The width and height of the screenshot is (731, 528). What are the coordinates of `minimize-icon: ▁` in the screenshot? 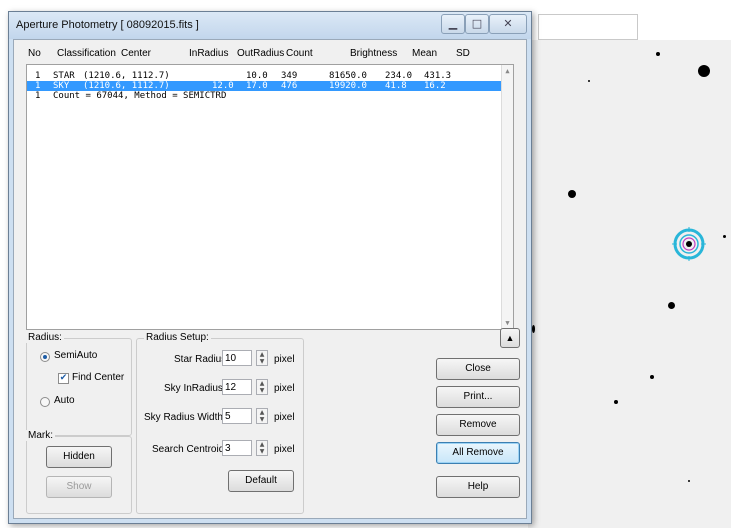 It's located at (453, 23).